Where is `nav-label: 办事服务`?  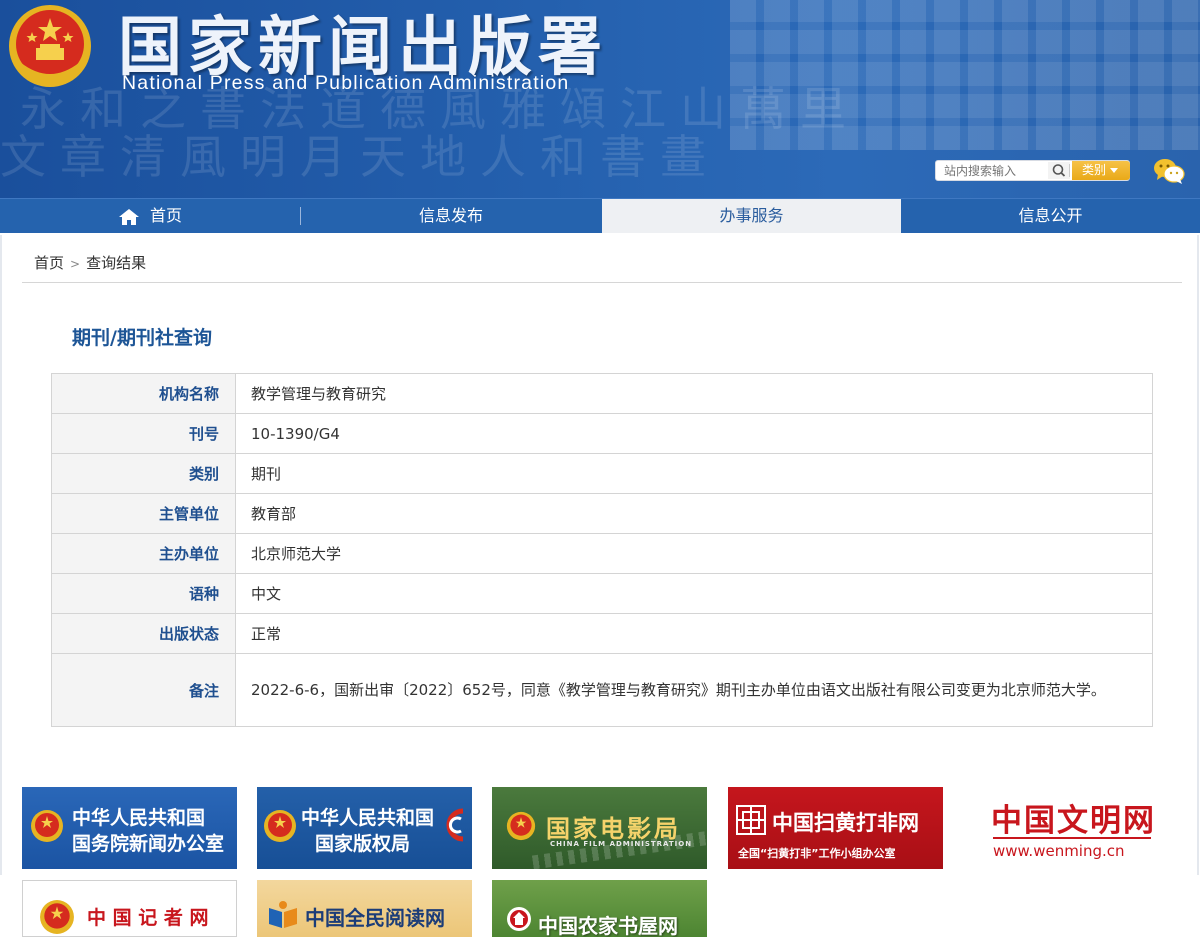 nav-label: 办事服务 is located at coordinates (751, 215).